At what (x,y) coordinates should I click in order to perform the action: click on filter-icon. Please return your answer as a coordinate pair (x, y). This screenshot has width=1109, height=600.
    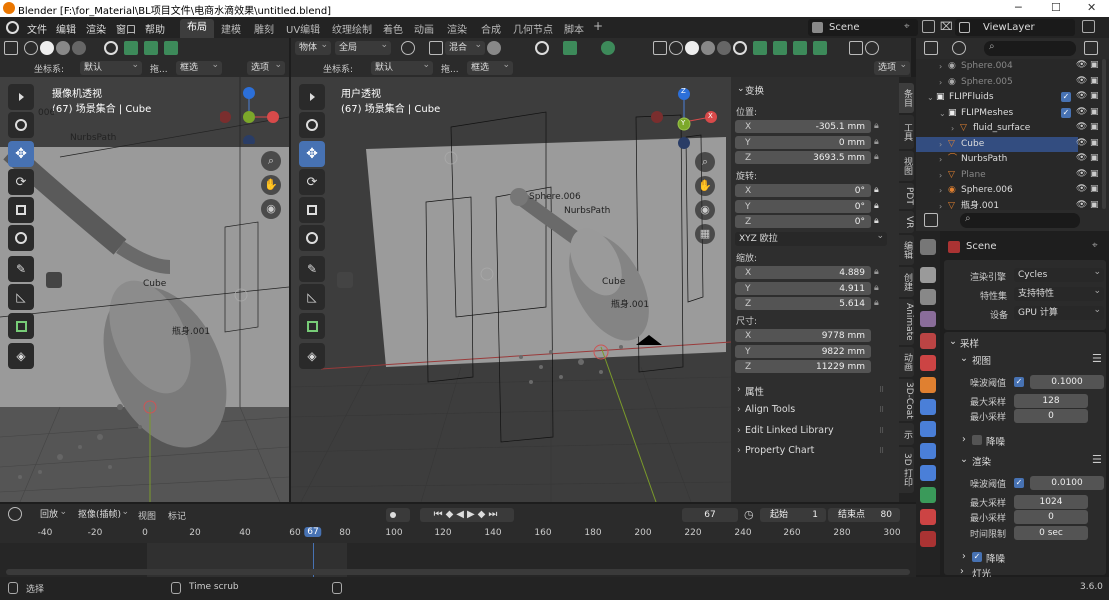
    Looking at the image, I should click on (1091, 48).